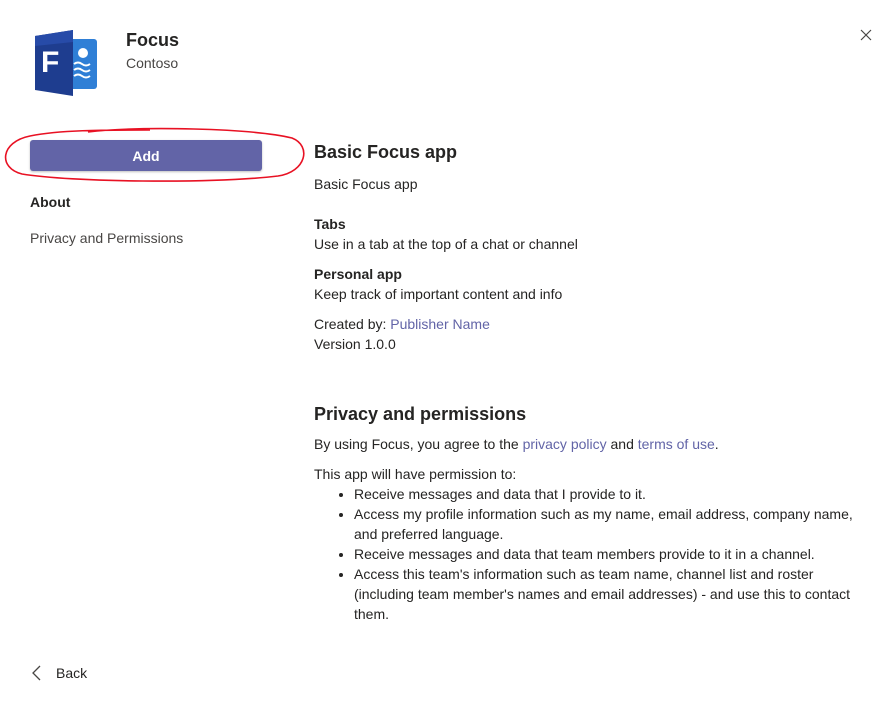 Image resolution: width=891 pixels, height=701 pixels. Describe the element at coordinates (589, 324) in the screenshot. I see `created-by: Created by: Publisher Name` at that location.